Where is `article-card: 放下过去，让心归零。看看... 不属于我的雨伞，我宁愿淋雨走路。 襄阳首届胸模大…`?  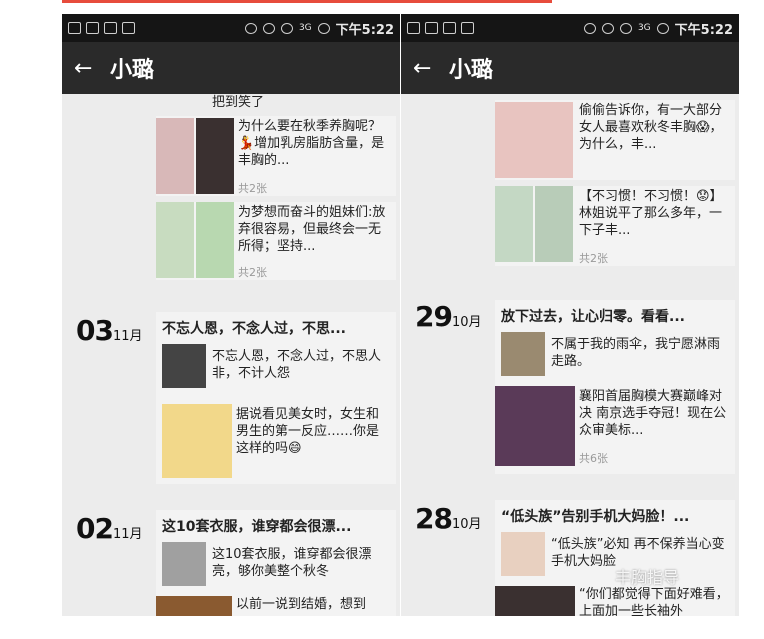
article-card: 放下过去，让心归零。看看... 不属于我的雨伞，我宁愿淋雨走路。 襄阳首届胸模大… is located at coordinates (615, 387).